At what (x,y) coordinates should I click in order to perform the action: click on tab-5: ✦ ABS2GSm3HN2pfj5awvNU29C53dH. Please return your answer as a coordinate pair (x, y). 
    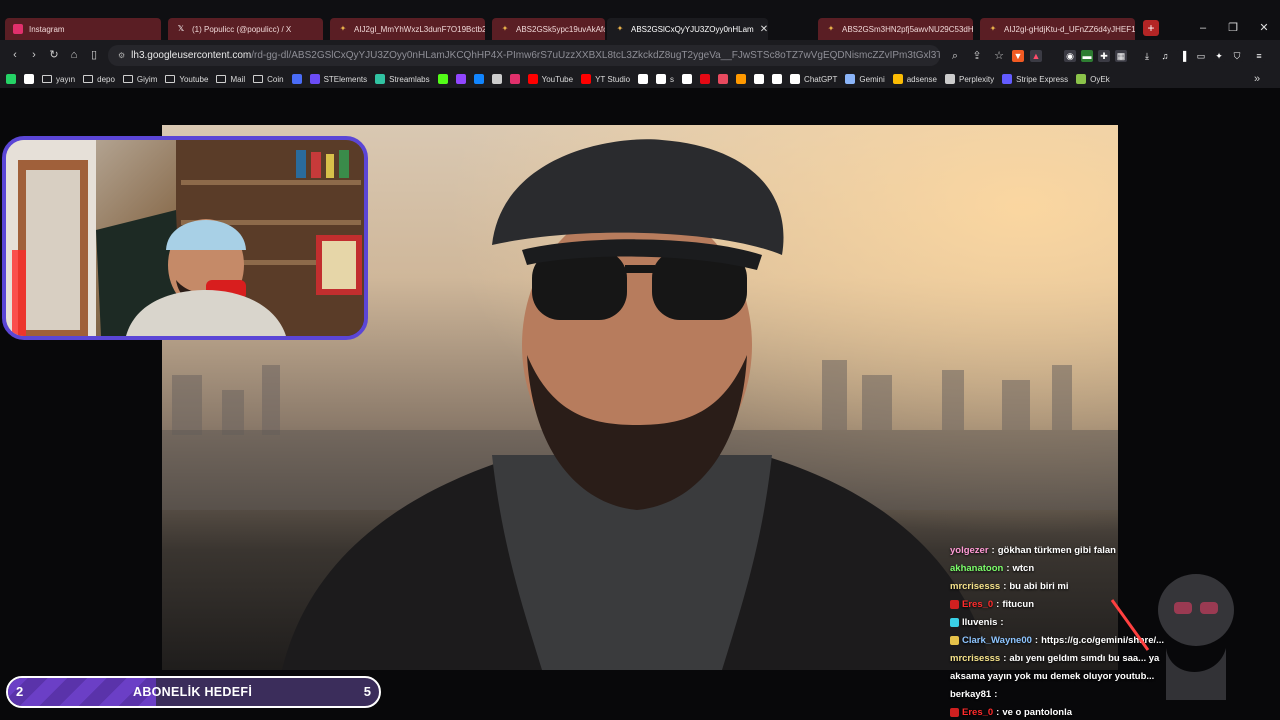
    Looking at the image, I should click on (895, 29).